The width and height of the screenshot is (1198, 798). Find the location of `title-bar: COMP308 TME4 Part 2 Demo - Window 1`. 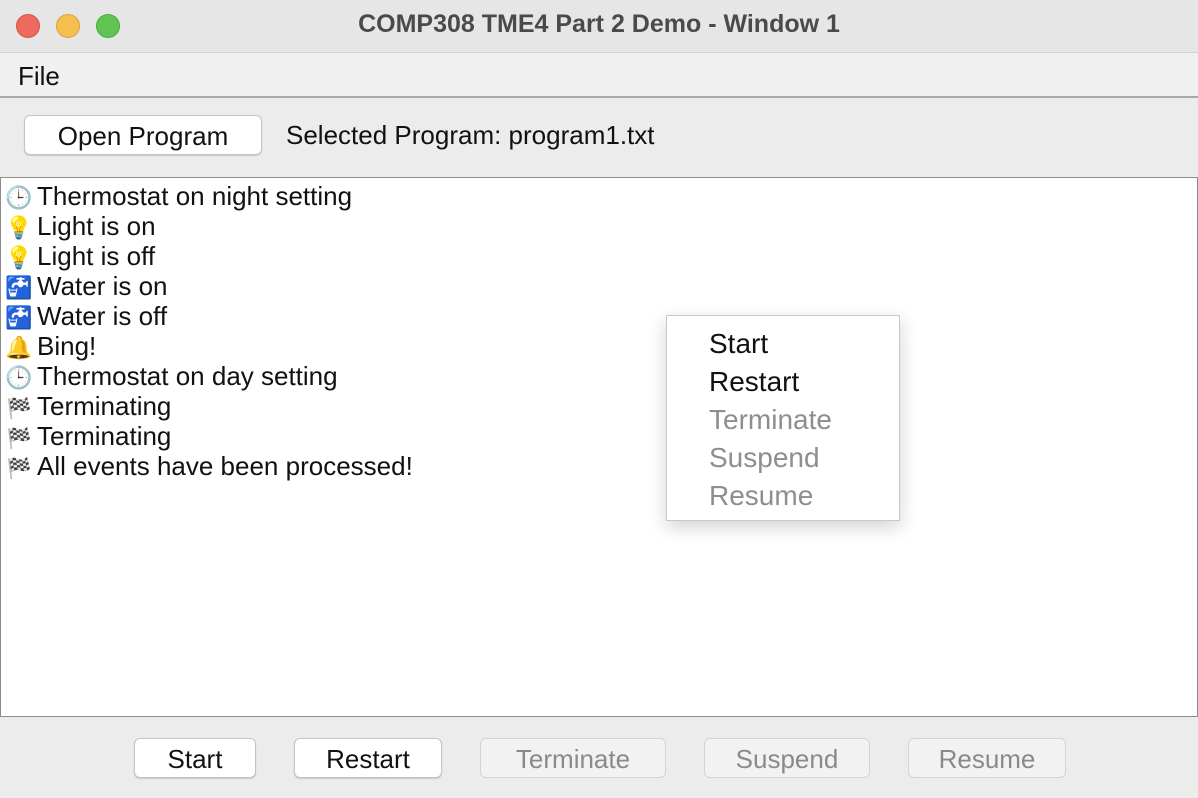

title-bar: COMP308 TME4 Part 2 Demo - Window 1 is located at coordinates (599, 26).